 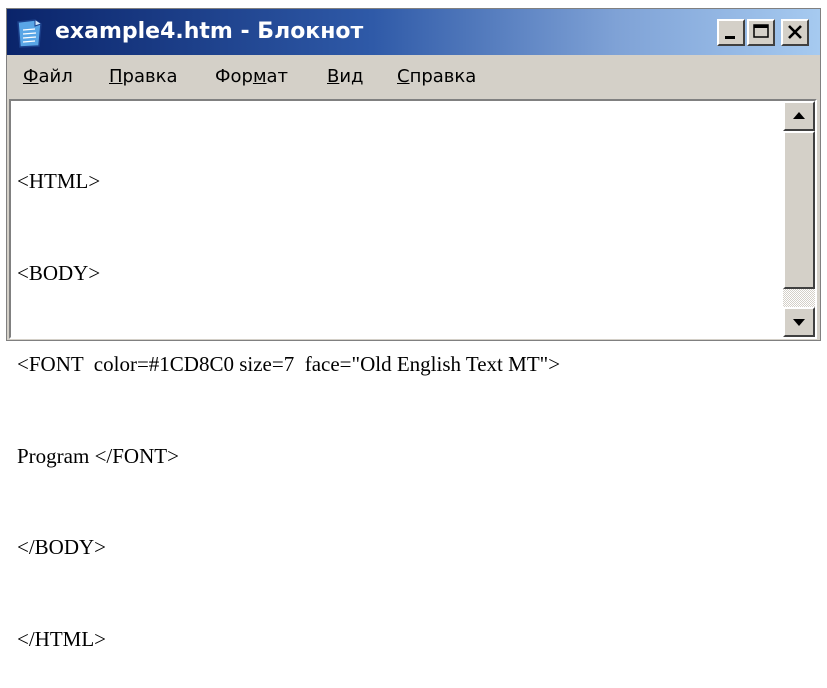 I want to click on scroll-down-button, so click(x=799, y=322).